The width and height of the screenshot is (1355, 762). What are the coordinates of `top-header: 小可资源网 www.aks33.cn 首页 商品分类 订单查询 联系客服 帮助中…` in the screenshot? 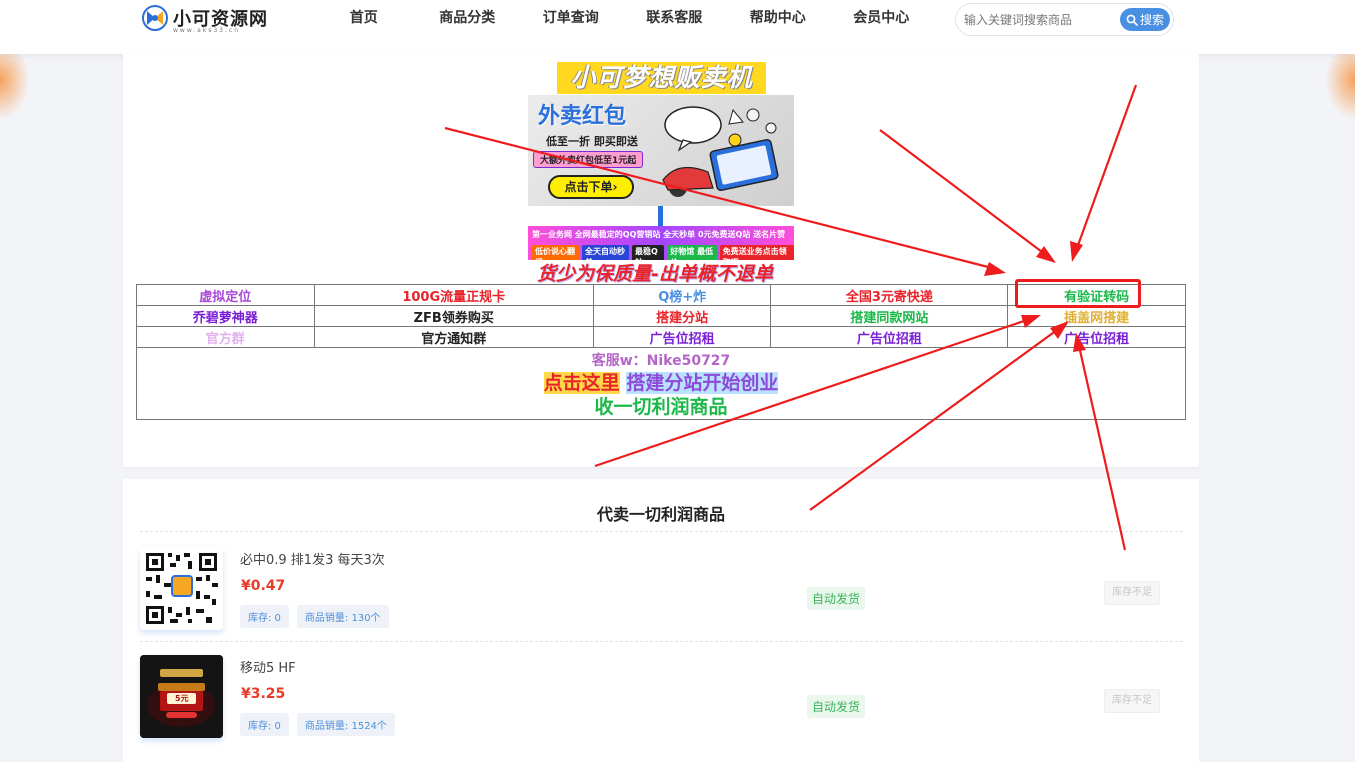 It's located at (677, 27).